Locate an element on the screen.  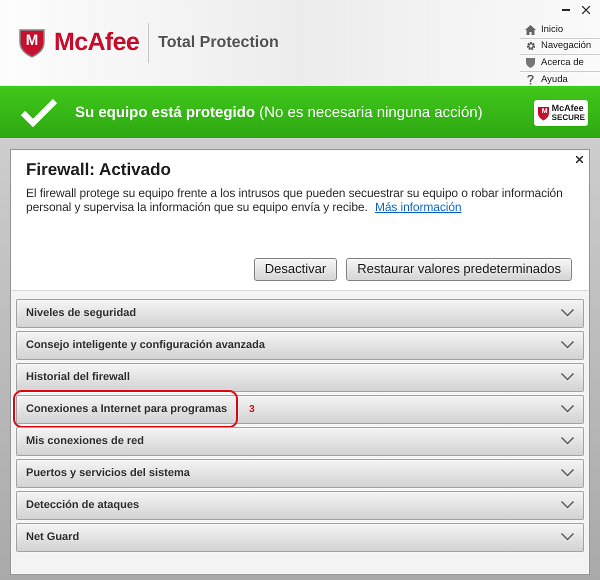
header-link: Acerca de is located at coordinates (560, 63).